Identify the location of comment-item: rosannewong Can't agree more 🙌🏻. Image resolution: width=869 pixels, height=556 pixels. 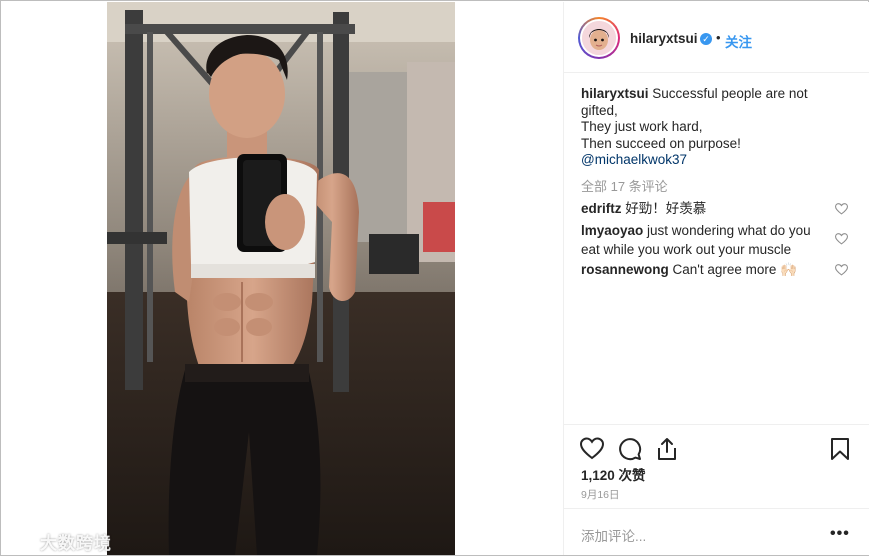
(703, 269).